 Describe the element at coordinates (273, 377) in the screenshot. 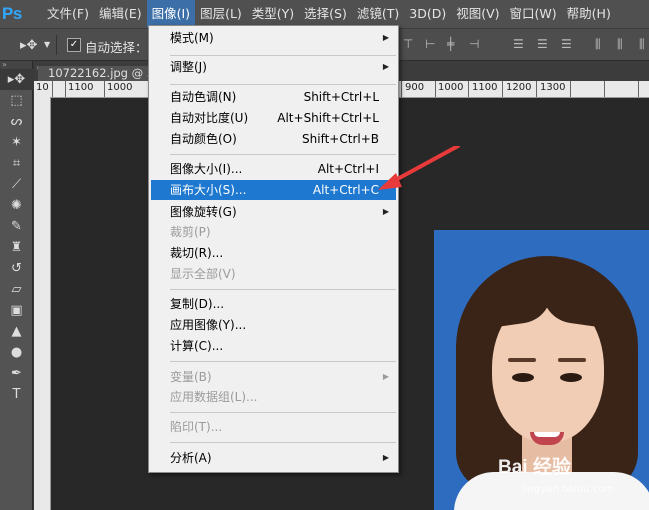

I see `menu-item-variables: 变量(B) ▶` at that location.